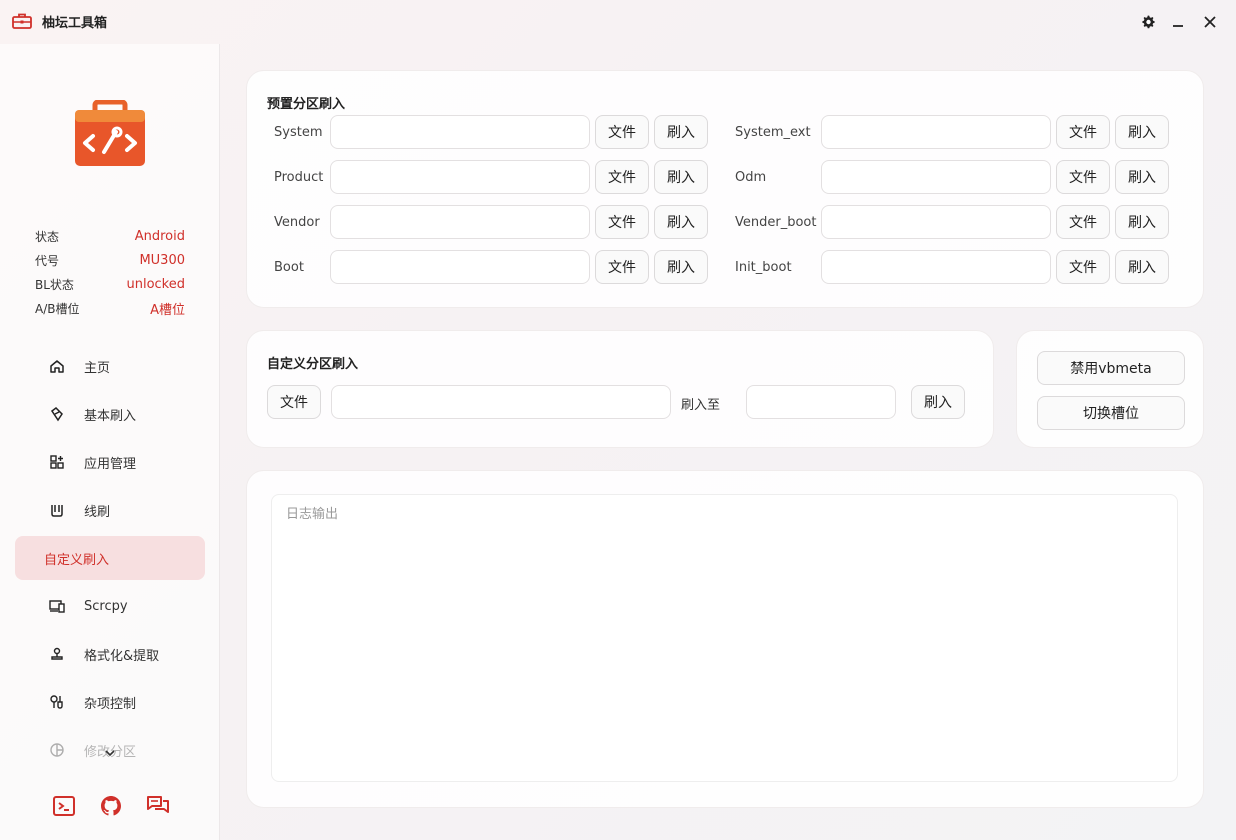  I want to click on device-info-row: A/B槽位 A槽位, so click(110, 308).